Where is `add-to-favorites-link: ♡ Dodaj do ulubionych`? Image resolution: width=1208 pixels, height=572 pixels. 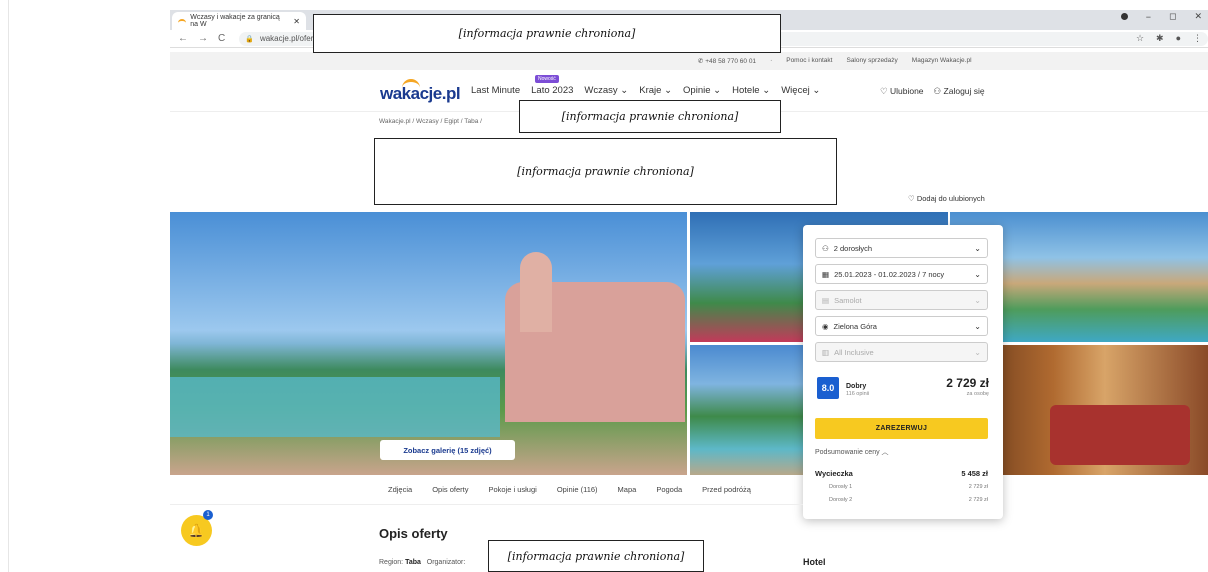 add-to-favorites-link: ♡ Dodaj do ulubionych is located at coordinates (946, 198).